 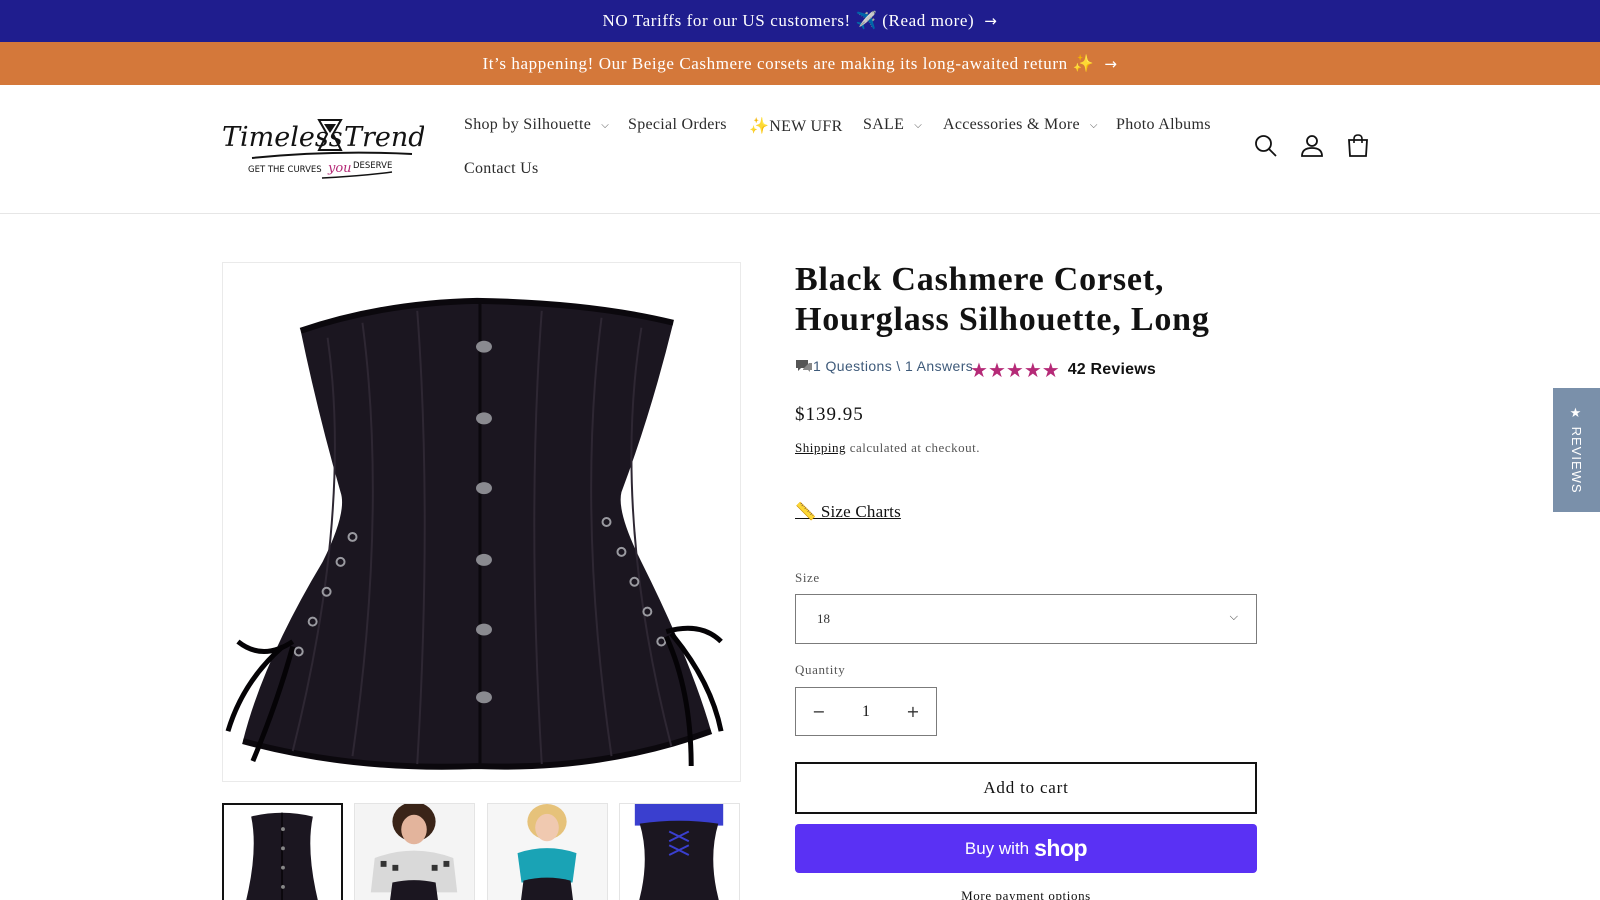 I want to click on thumbnail-corset-image, so click(x=282, y=856).